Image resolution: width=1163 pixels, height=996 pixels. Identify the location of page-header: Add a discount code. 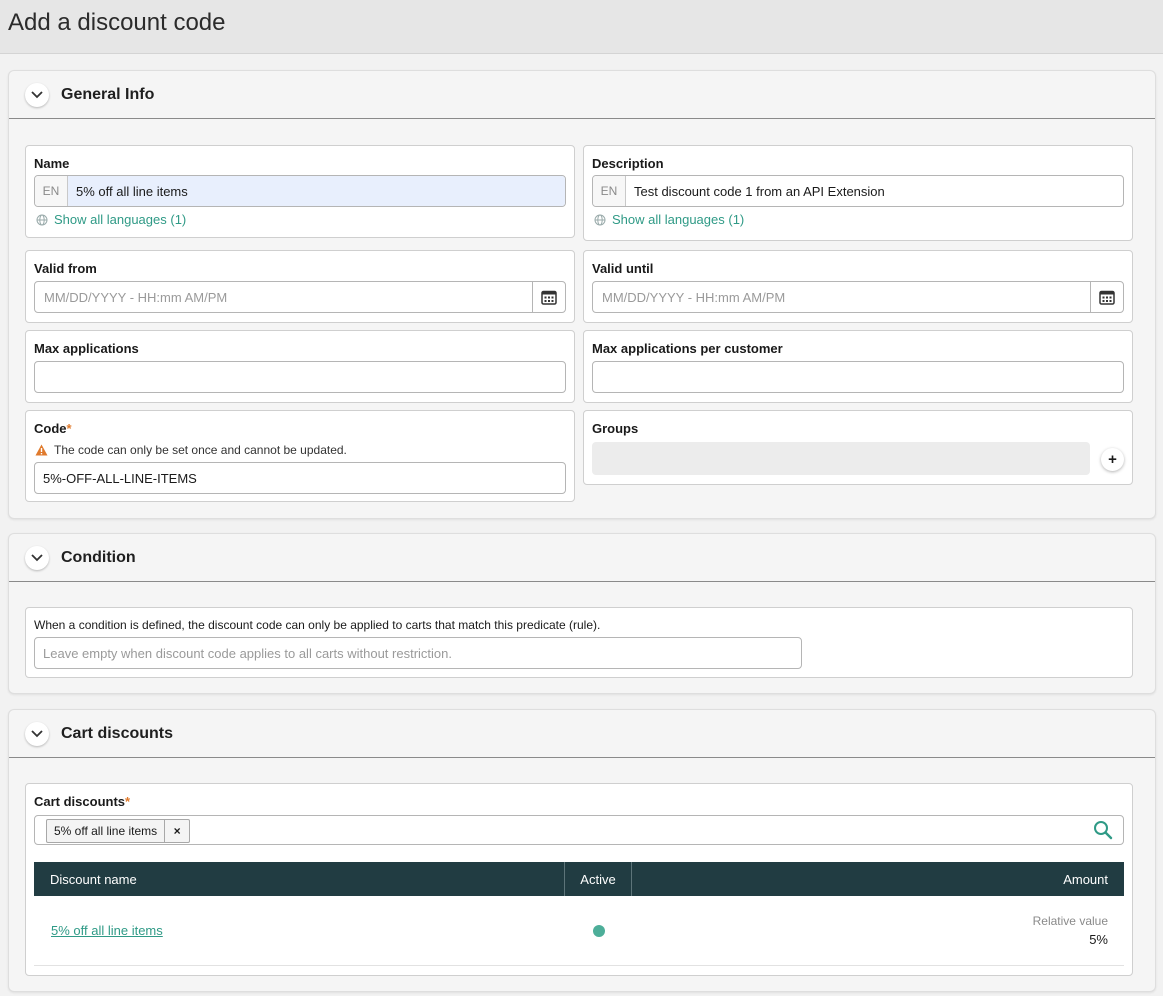
(581, 27).